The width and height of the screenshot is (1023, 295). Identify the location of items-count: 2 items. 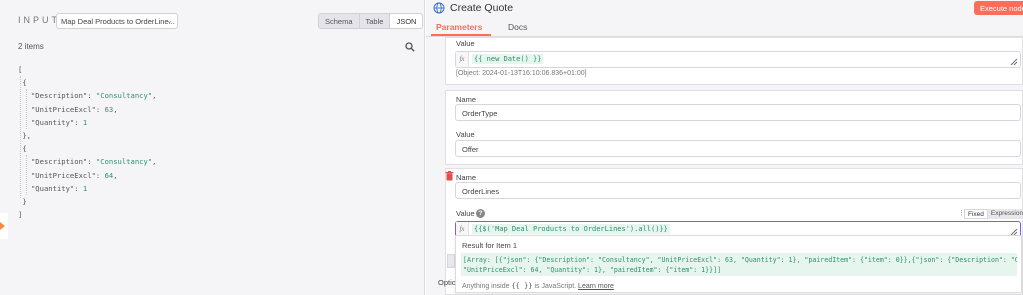
(31, 46).